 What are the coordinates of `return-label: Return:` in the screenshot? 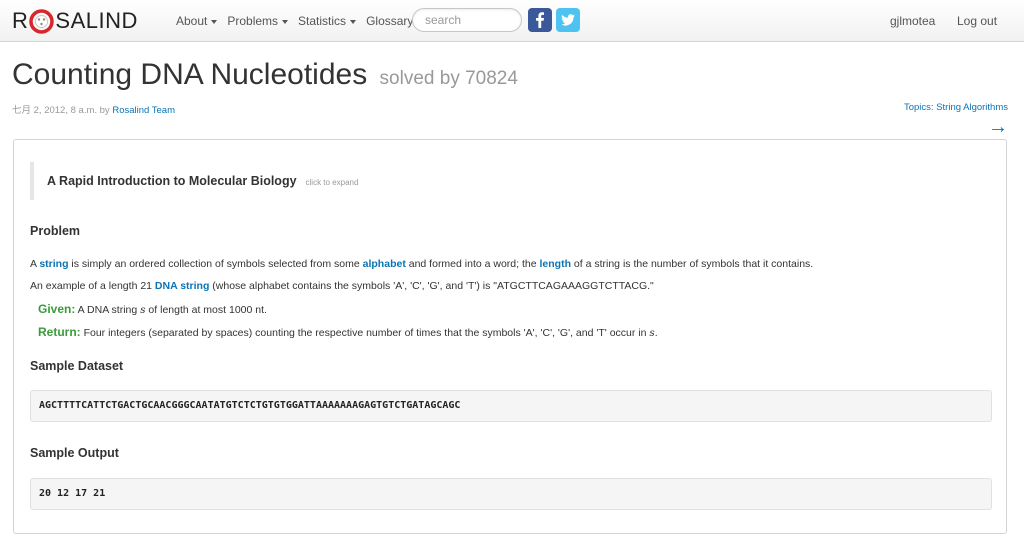 It's located at (59, 332).